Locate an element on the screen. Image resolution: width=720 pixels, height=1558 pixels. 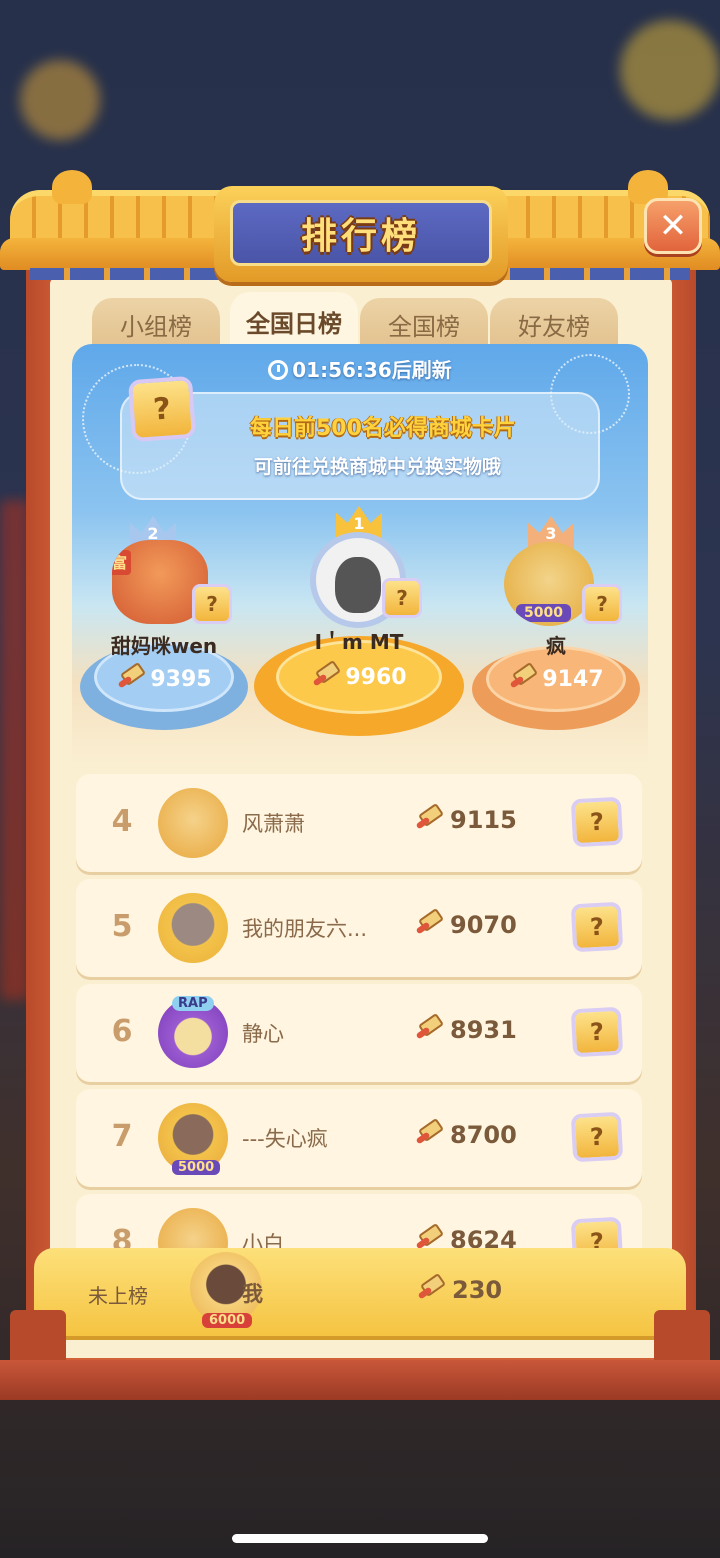
page-title: 排行榜 is located at coordinates (360, 236).